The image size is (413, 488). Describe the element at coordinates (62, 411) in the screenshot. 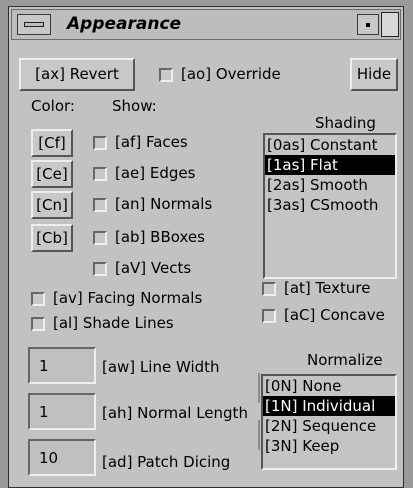

I see `normal-length-input: 1` at that location.